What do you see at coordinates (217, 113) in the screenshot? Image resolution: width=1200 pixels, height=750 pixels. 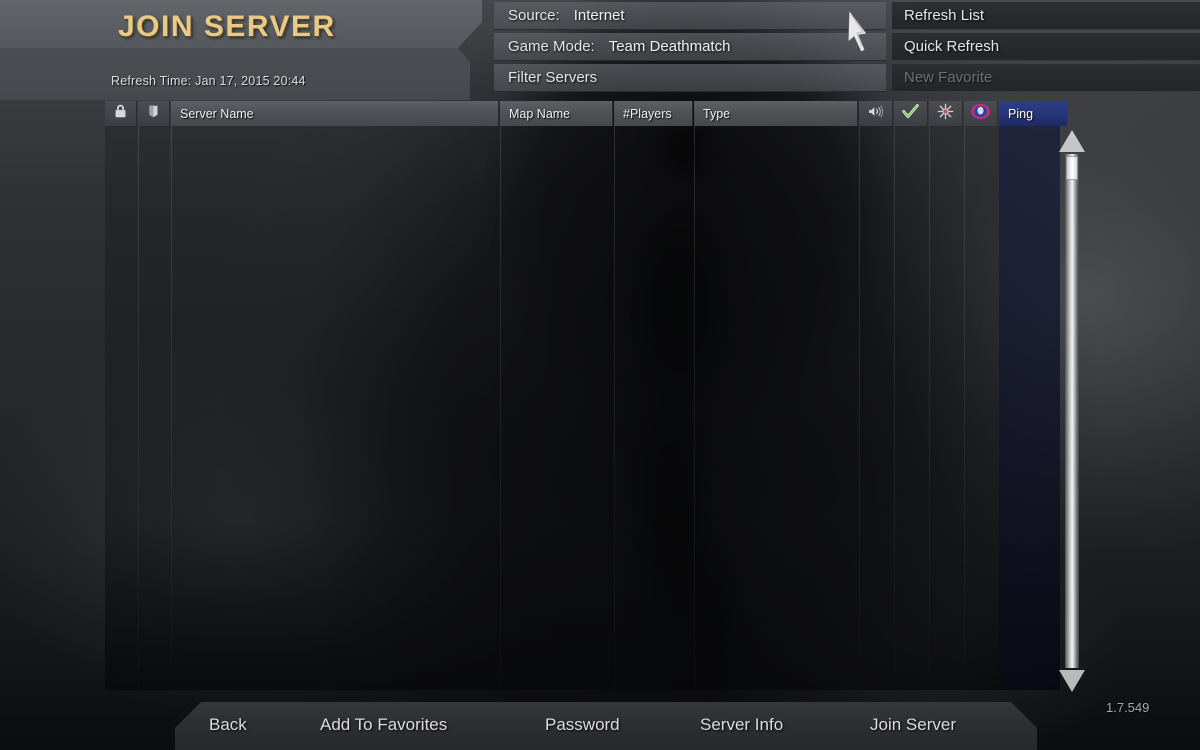 I see `column-header-label: Server Name` at bounding box center [217, 113].